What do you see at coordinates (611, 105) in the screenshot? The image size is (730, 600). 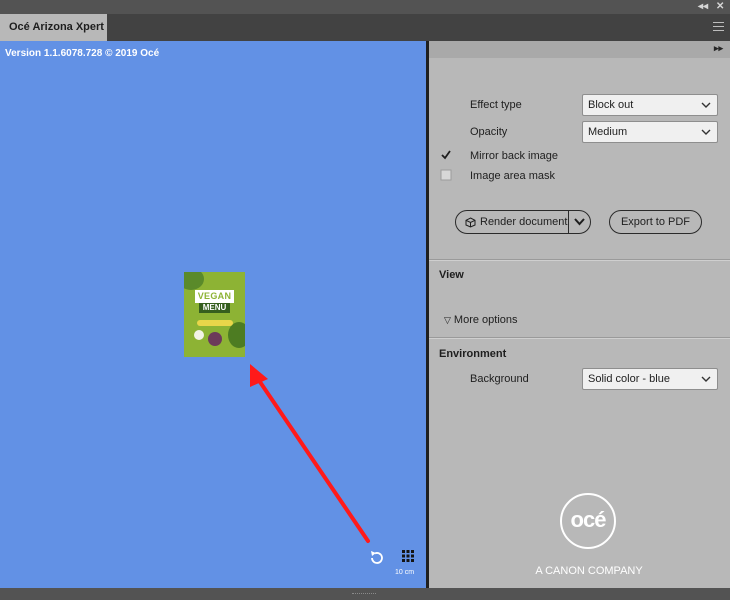 I see `effect-type-value: Block out` at bounding box center [611, 105].